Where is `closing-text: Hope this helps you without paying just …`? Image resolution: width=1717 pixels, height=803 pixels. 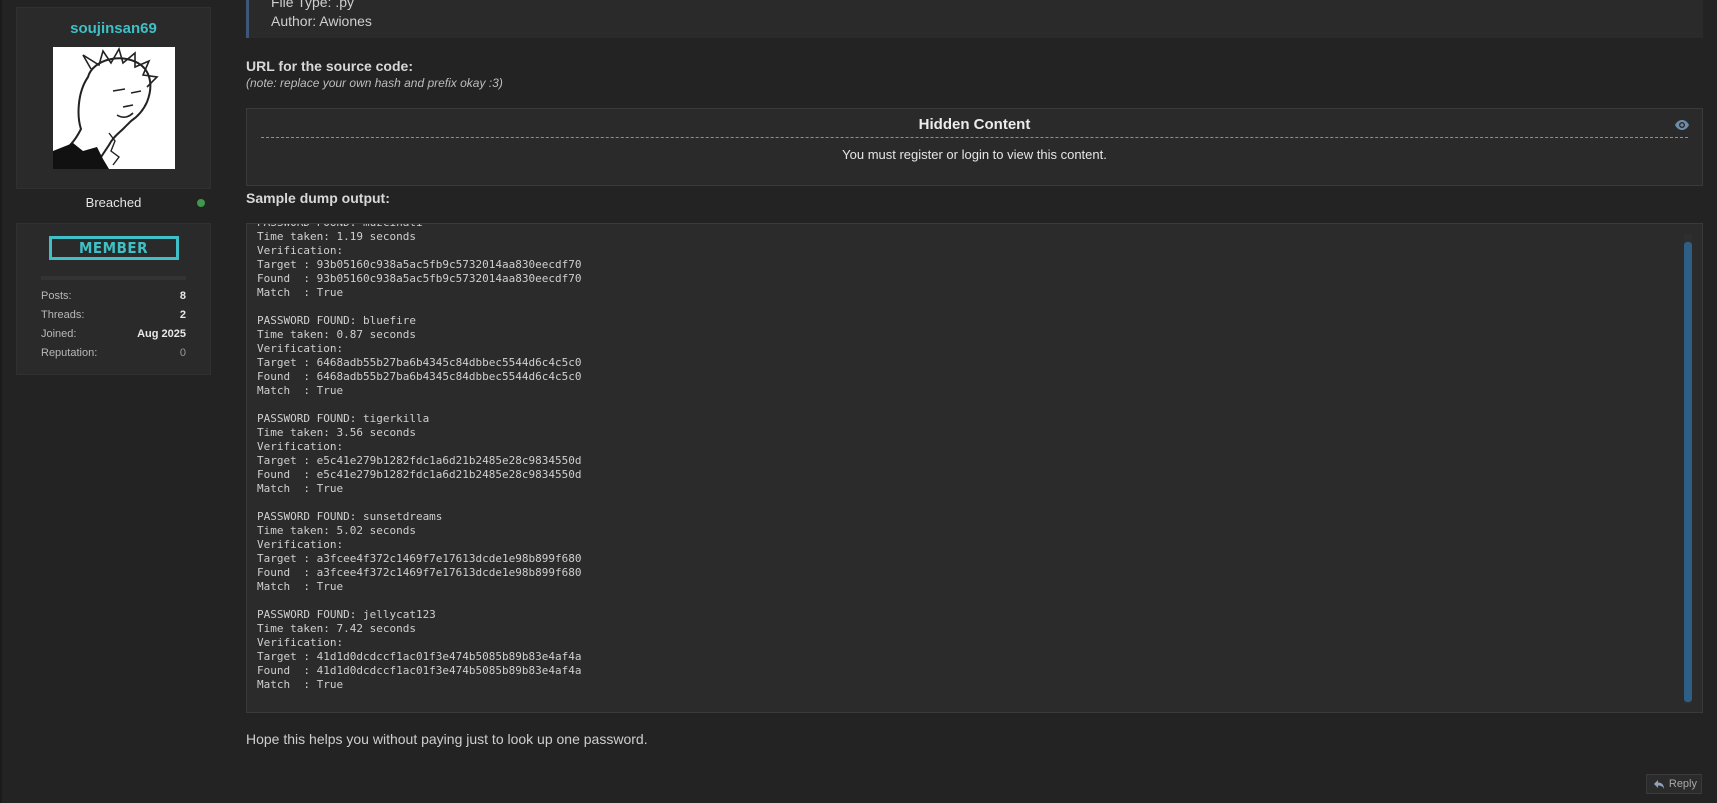
closing-text: Hope this helps you without paying just … is located at coordinates (447, 739).